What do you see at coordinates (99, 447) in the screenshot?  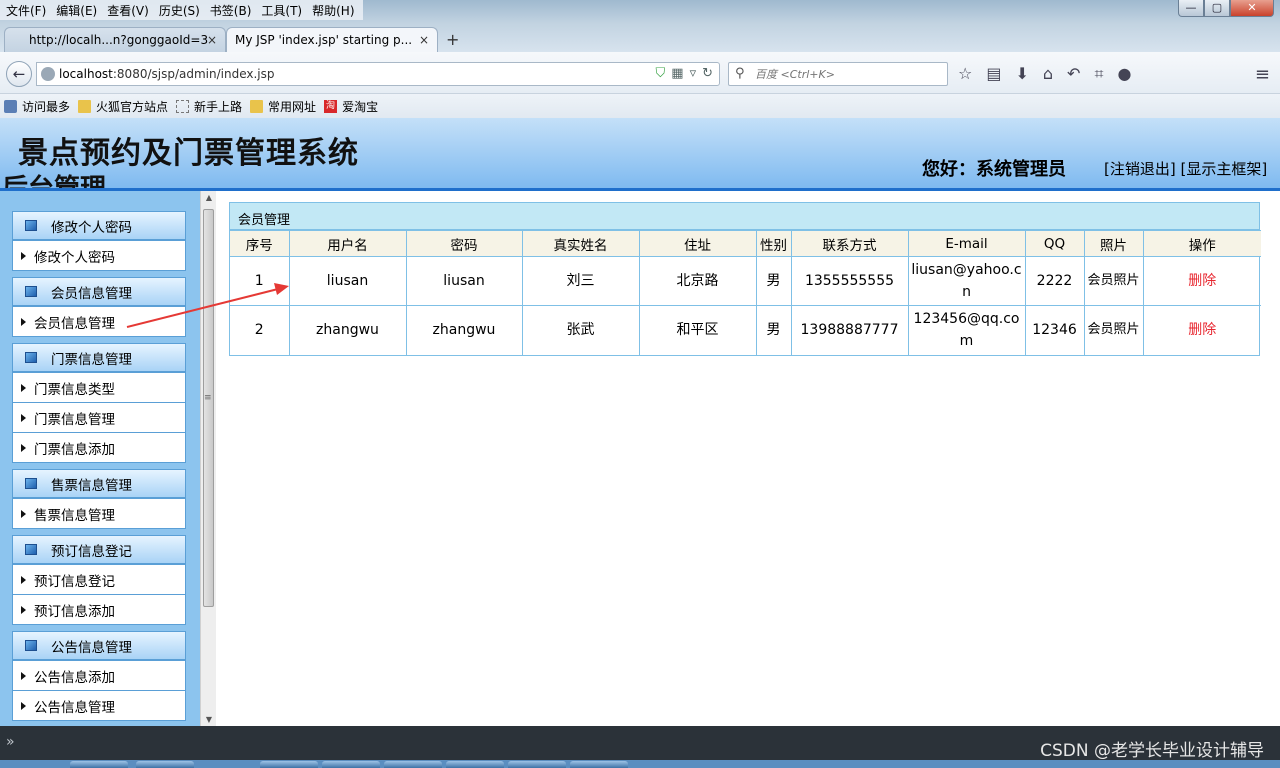 I see `sidebar-item-ticket-add: 门票信息添加` at bounding box center [99, 447].